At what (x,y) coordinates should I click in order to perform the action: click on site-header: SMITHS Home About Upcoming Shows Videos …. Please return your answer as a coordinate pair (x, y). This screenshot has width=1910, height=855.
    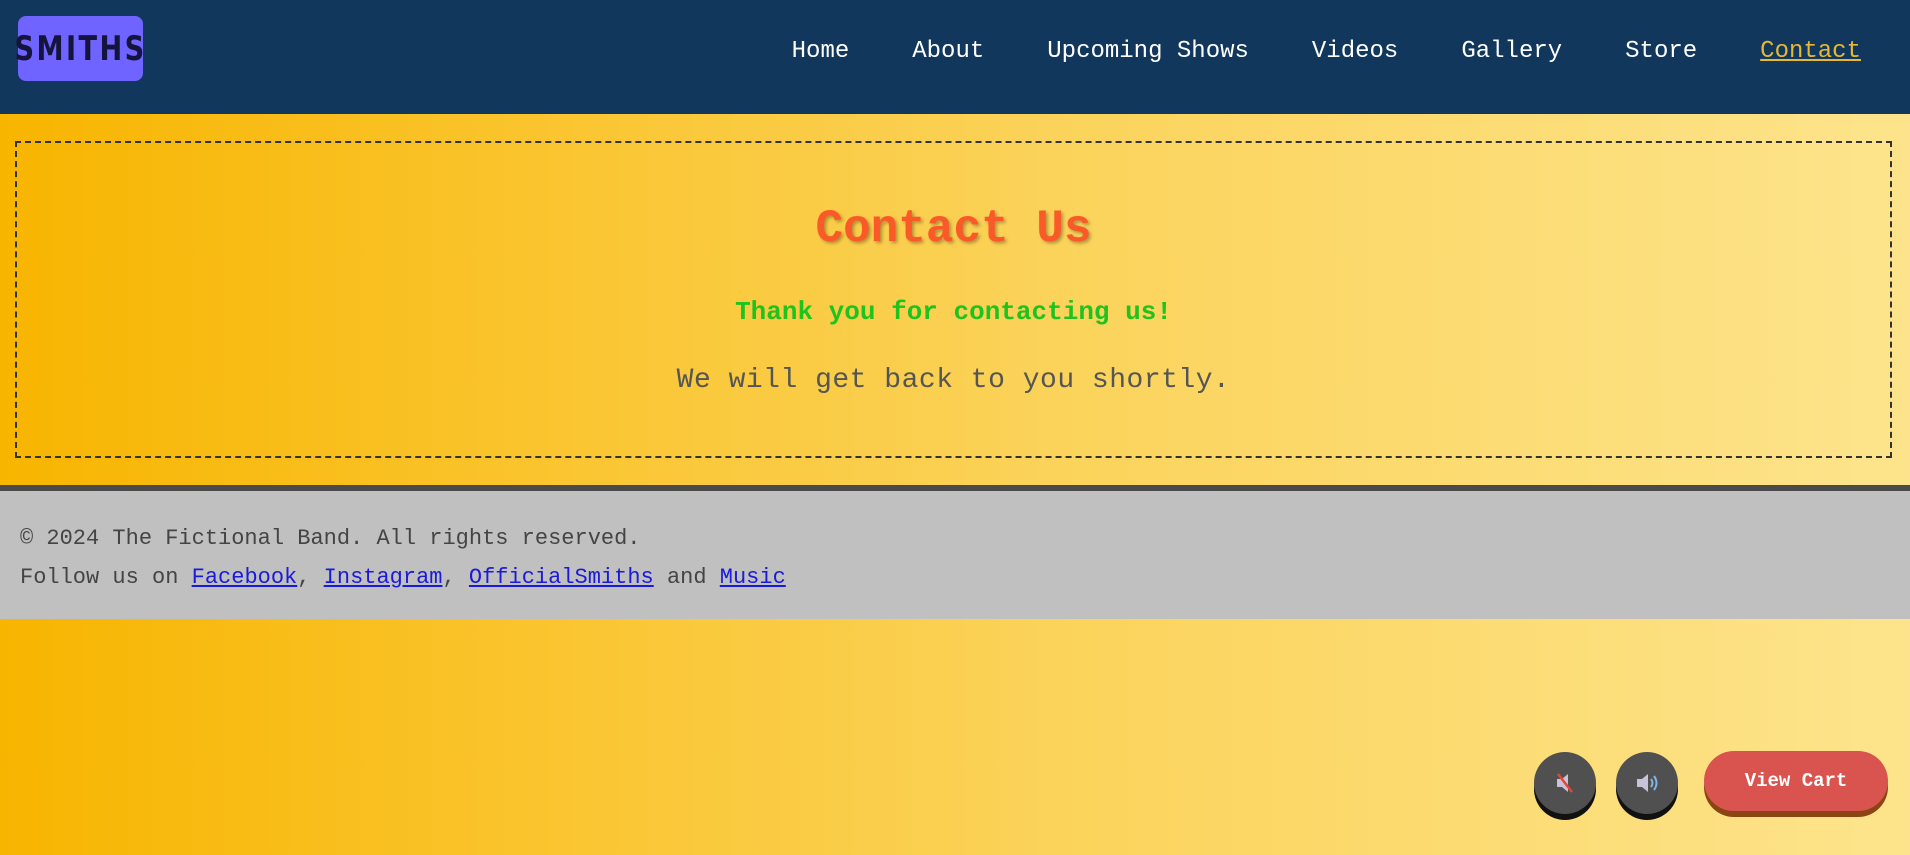
    Looking at the image, I should click on (955, 57).